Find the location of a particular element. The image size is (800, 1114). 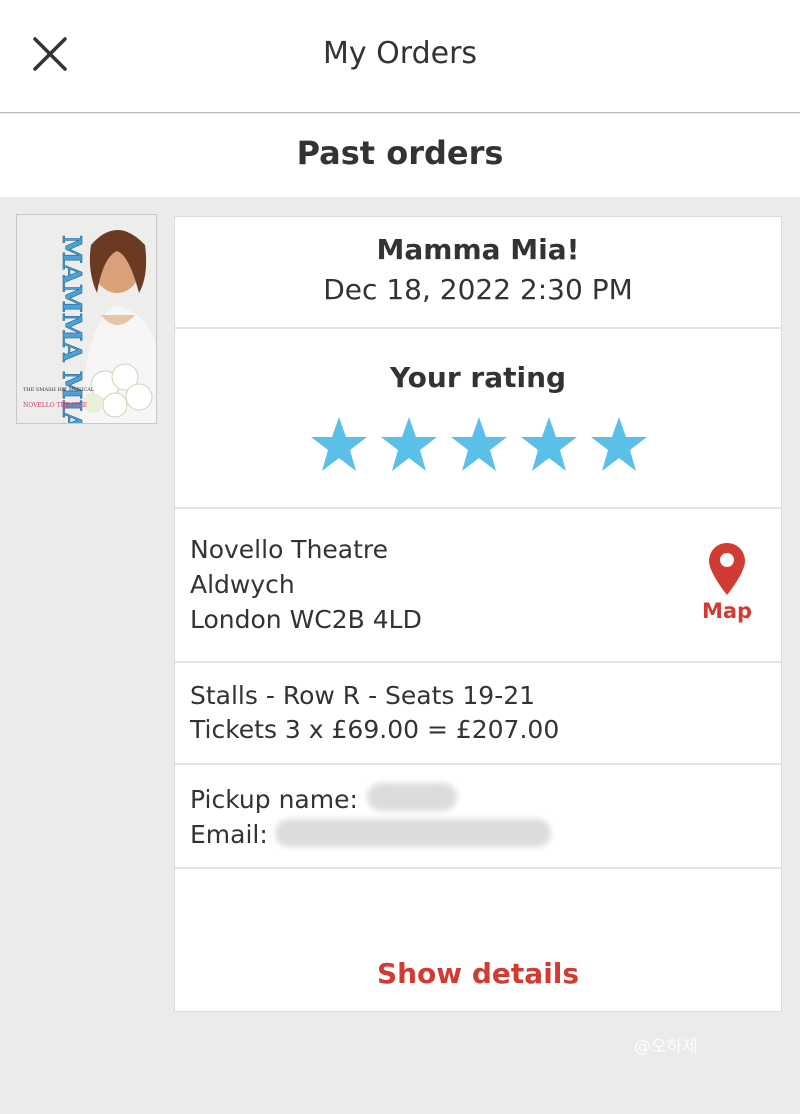

section-title: Past orders is located at coordinates (400, 153).